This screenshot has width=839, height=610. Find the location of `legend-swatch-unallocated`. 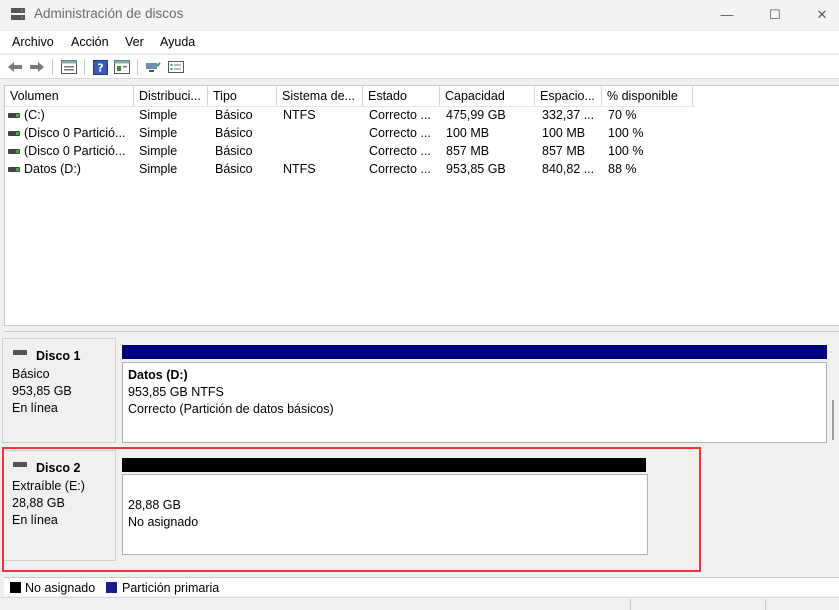

legend-swatch-unallocated is located at coordinates (15, 587).